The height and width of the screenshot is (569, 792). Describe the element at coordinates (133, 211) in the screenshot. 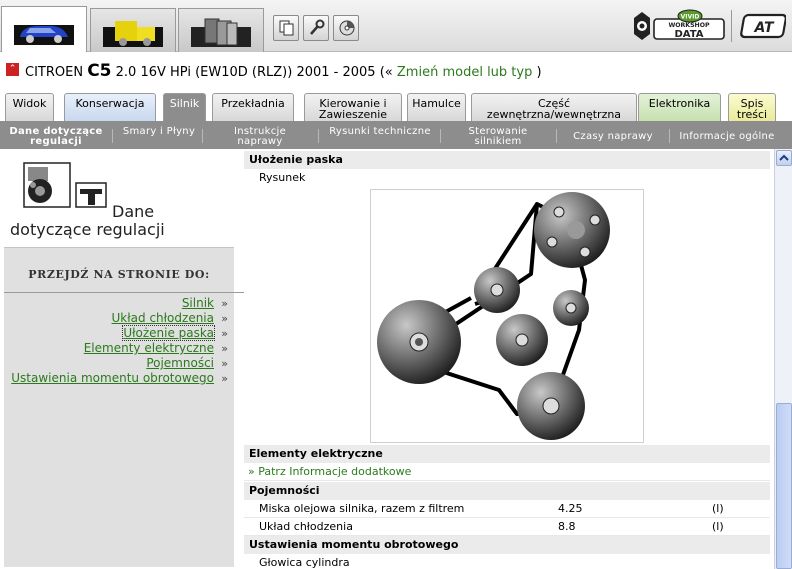

I see `panel-title-line1: Dane` at that location.